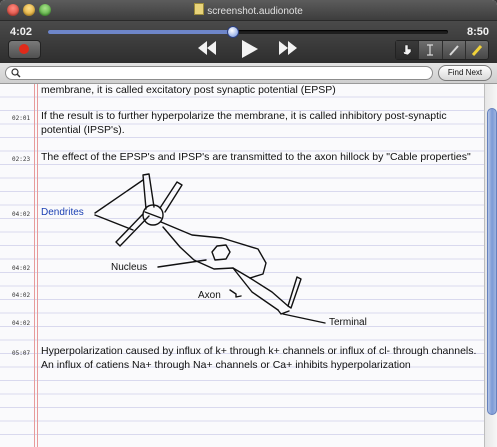  I want to click on rewind-icon, so click(207, 48).